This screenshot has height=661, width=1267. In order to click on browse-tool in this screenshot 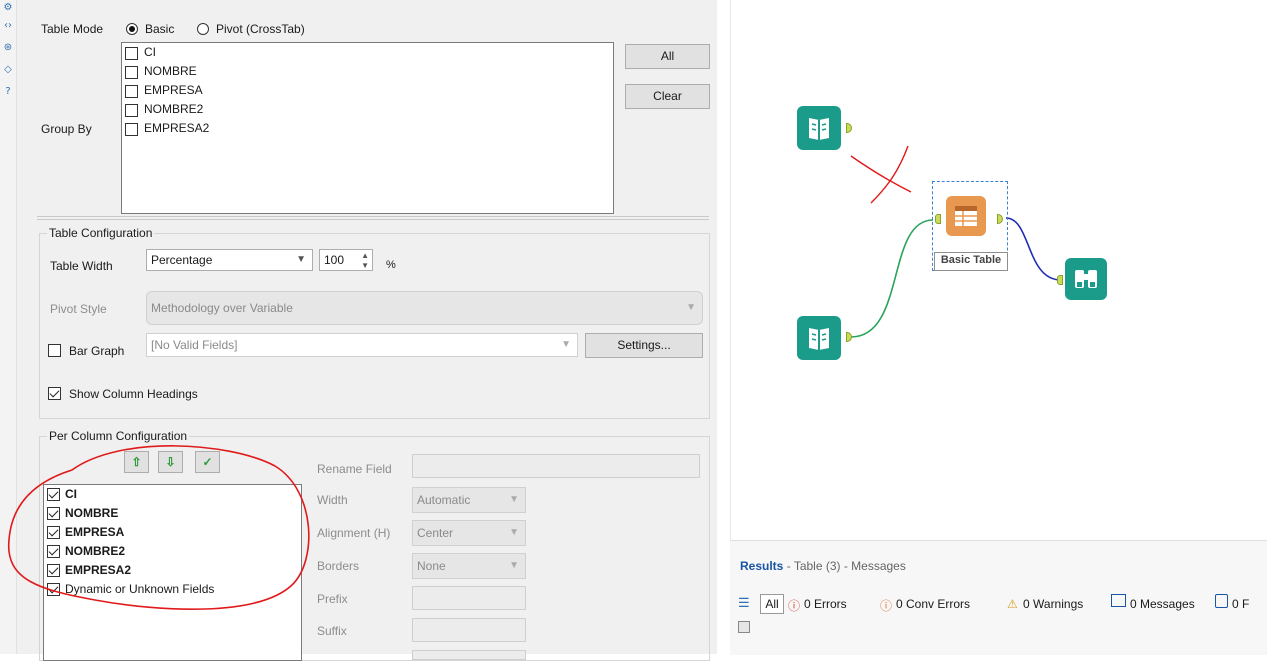, I will do `click(1086, 279)`.